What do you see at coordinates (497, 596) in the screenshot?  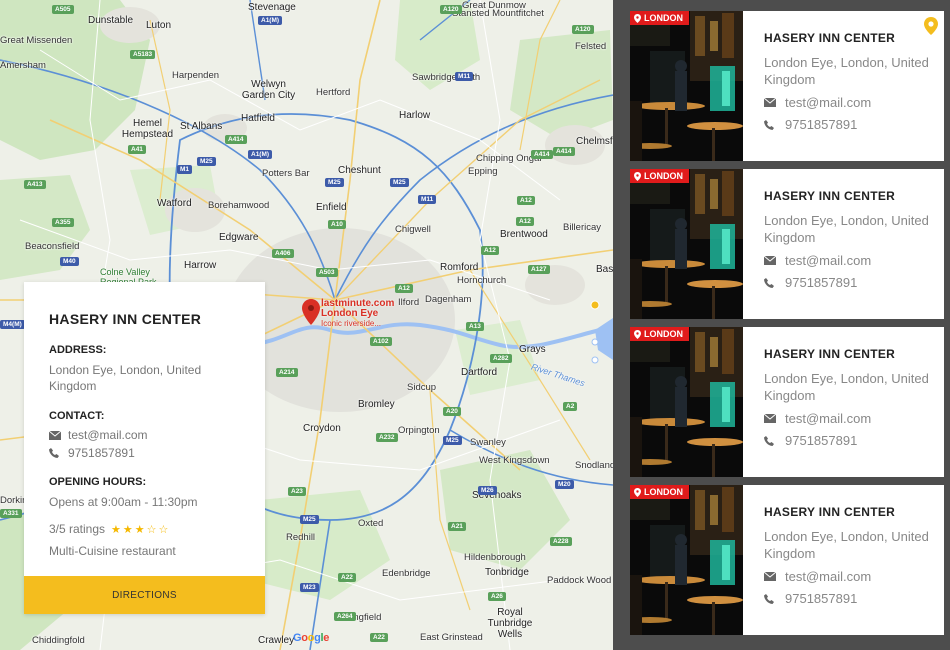 I see `road-shield: A26` at bounding box center [497, 596].